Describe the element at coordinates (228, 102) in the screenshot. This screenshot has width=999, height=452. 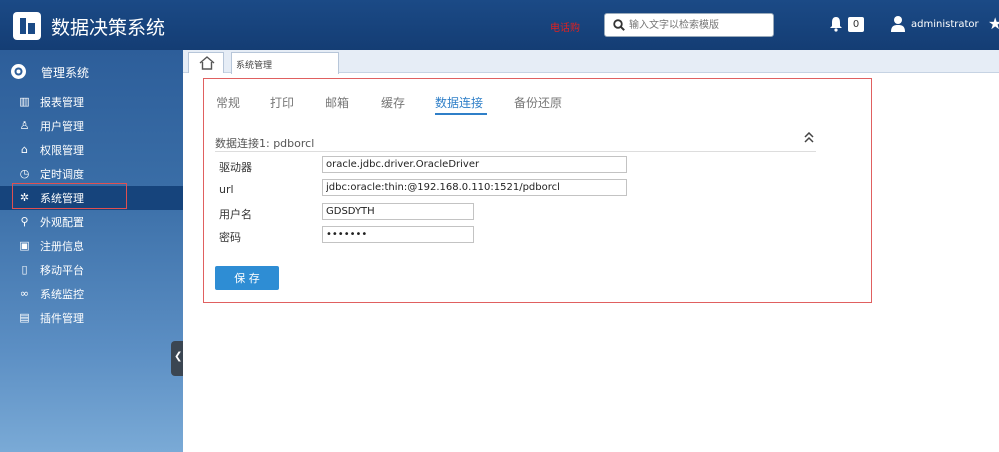
I see `settings-tab-general: 常规` at that location.